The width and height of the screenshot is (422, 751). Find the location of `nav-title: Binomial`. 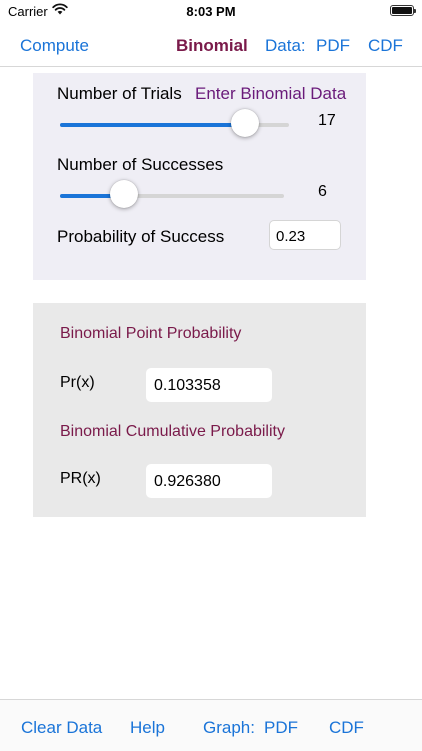

nav-title: Binomial is located at coordinates (212, 45).